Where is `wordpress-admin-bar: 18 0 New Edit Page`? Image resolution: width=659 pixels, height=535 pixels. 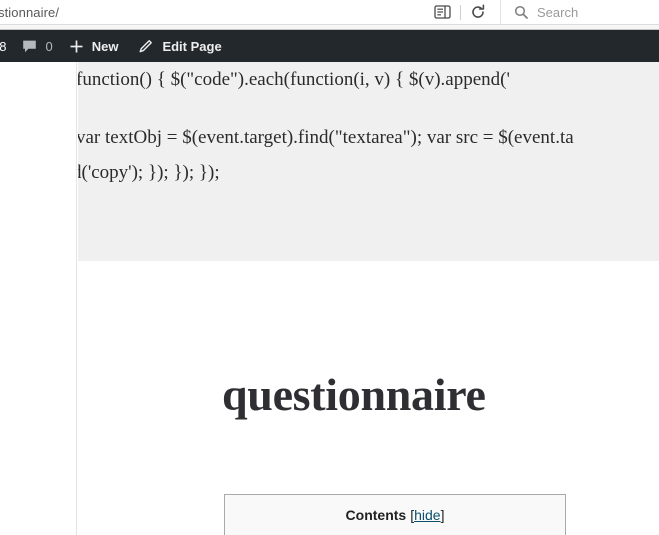
wordpress-admin-bar: 18 0 New Edit Page is located at coordinates (329, 46).